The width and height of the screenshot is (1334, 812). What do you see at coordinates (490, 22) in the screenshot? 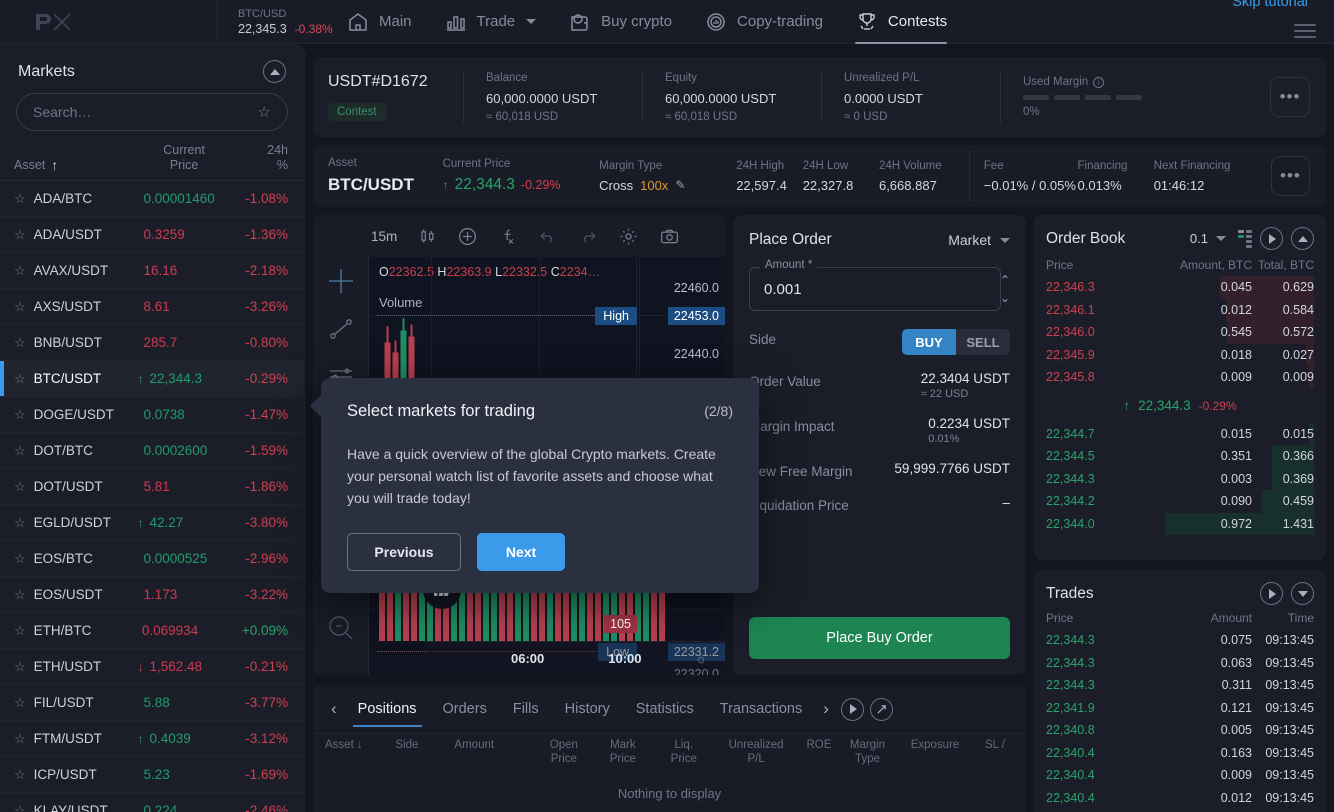
I see `nav-item-trade: Trade` at bounding box center [490, 22].